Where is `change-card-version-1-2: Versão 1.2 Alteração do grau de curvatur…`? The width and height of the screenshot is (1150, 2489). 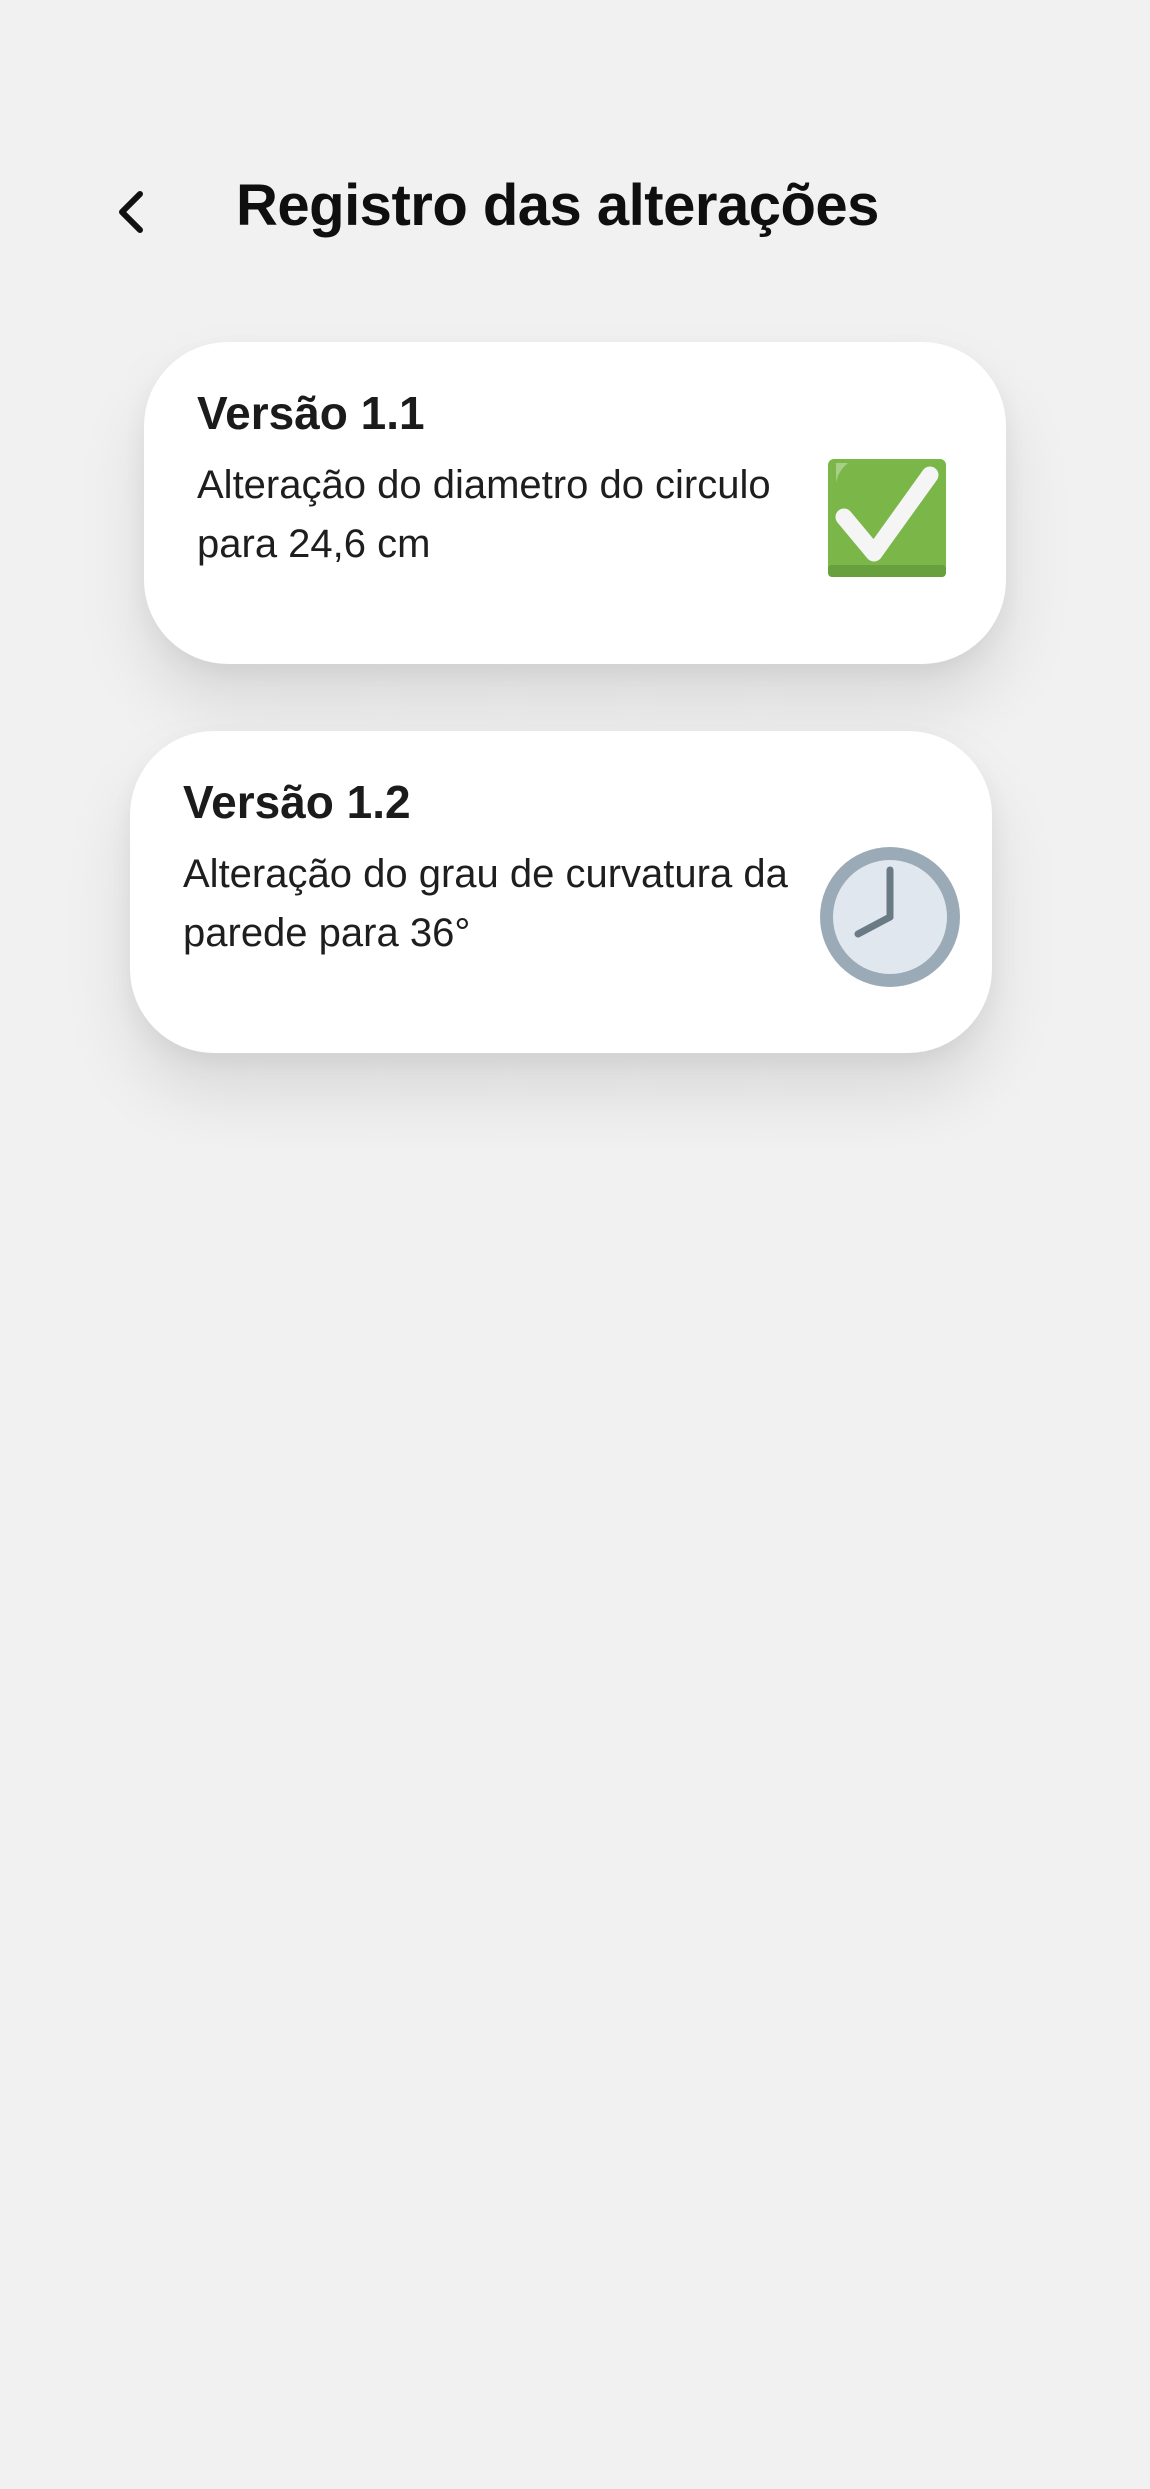 change-card-version-1-2: Versão 1.2 Alteração do grau de curvatur… is located at coordinates (561, 892).